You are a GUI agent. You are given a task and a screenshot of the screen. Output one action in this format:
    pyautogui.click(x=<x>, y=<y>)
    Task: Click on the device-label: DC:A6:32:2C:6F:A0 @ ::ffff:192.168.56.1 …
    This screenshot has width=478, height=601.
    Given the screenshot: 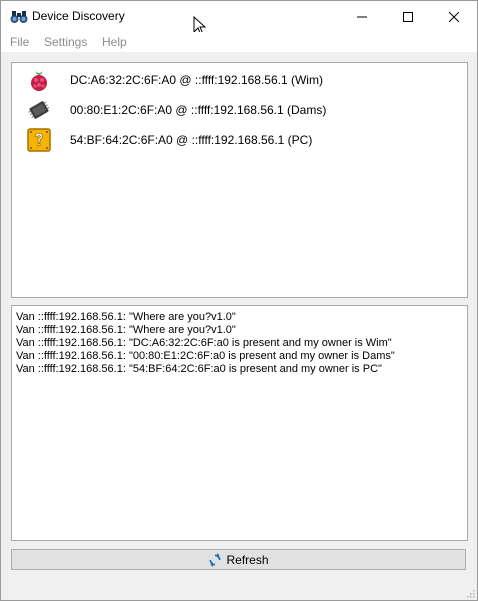 What is the action you would take?
    pyautogui.click(x=196, y=80)
    